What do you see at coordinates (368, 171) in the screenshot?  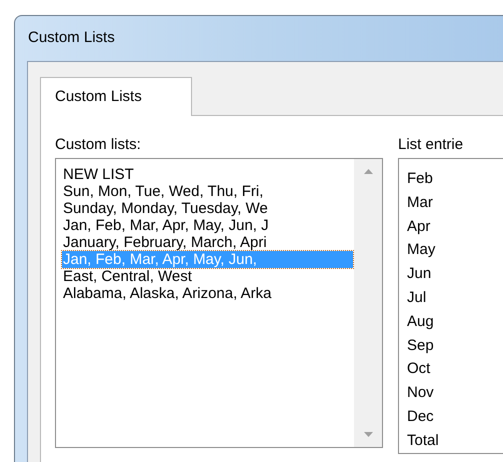 I see `scroll-up-icon` at bounding box center [368, 171].